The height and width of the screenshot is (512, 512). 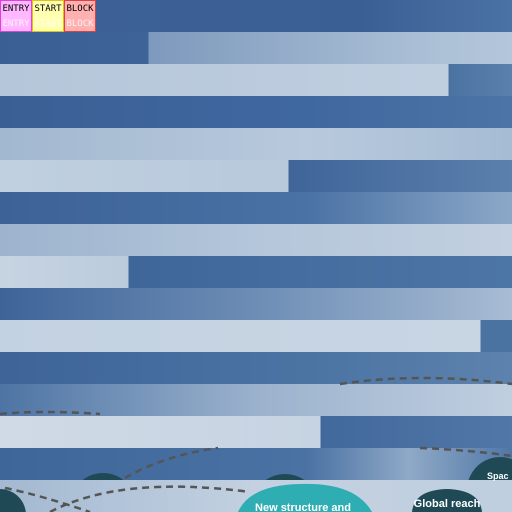 I want to click on start-marker: START START, so click(x=48, y=16).